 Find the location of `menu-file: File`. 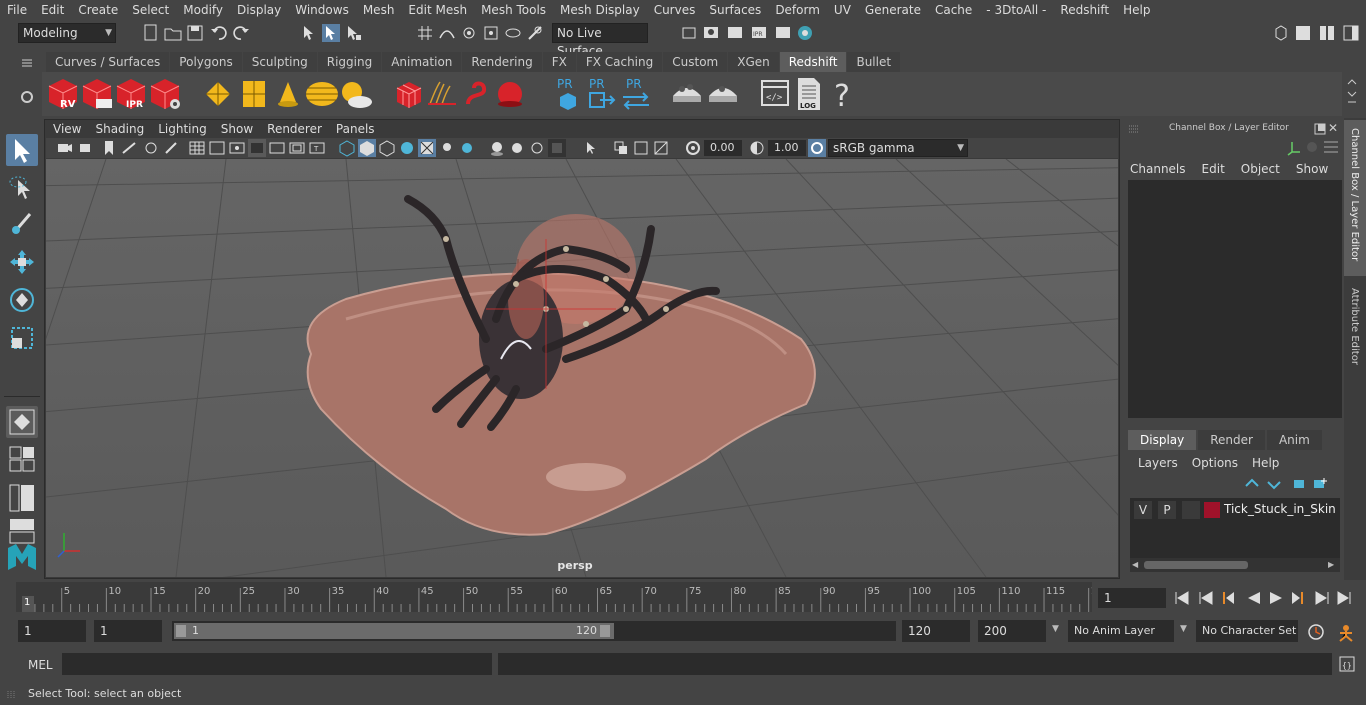

menu-file: File is located at coordinates (17, 10).